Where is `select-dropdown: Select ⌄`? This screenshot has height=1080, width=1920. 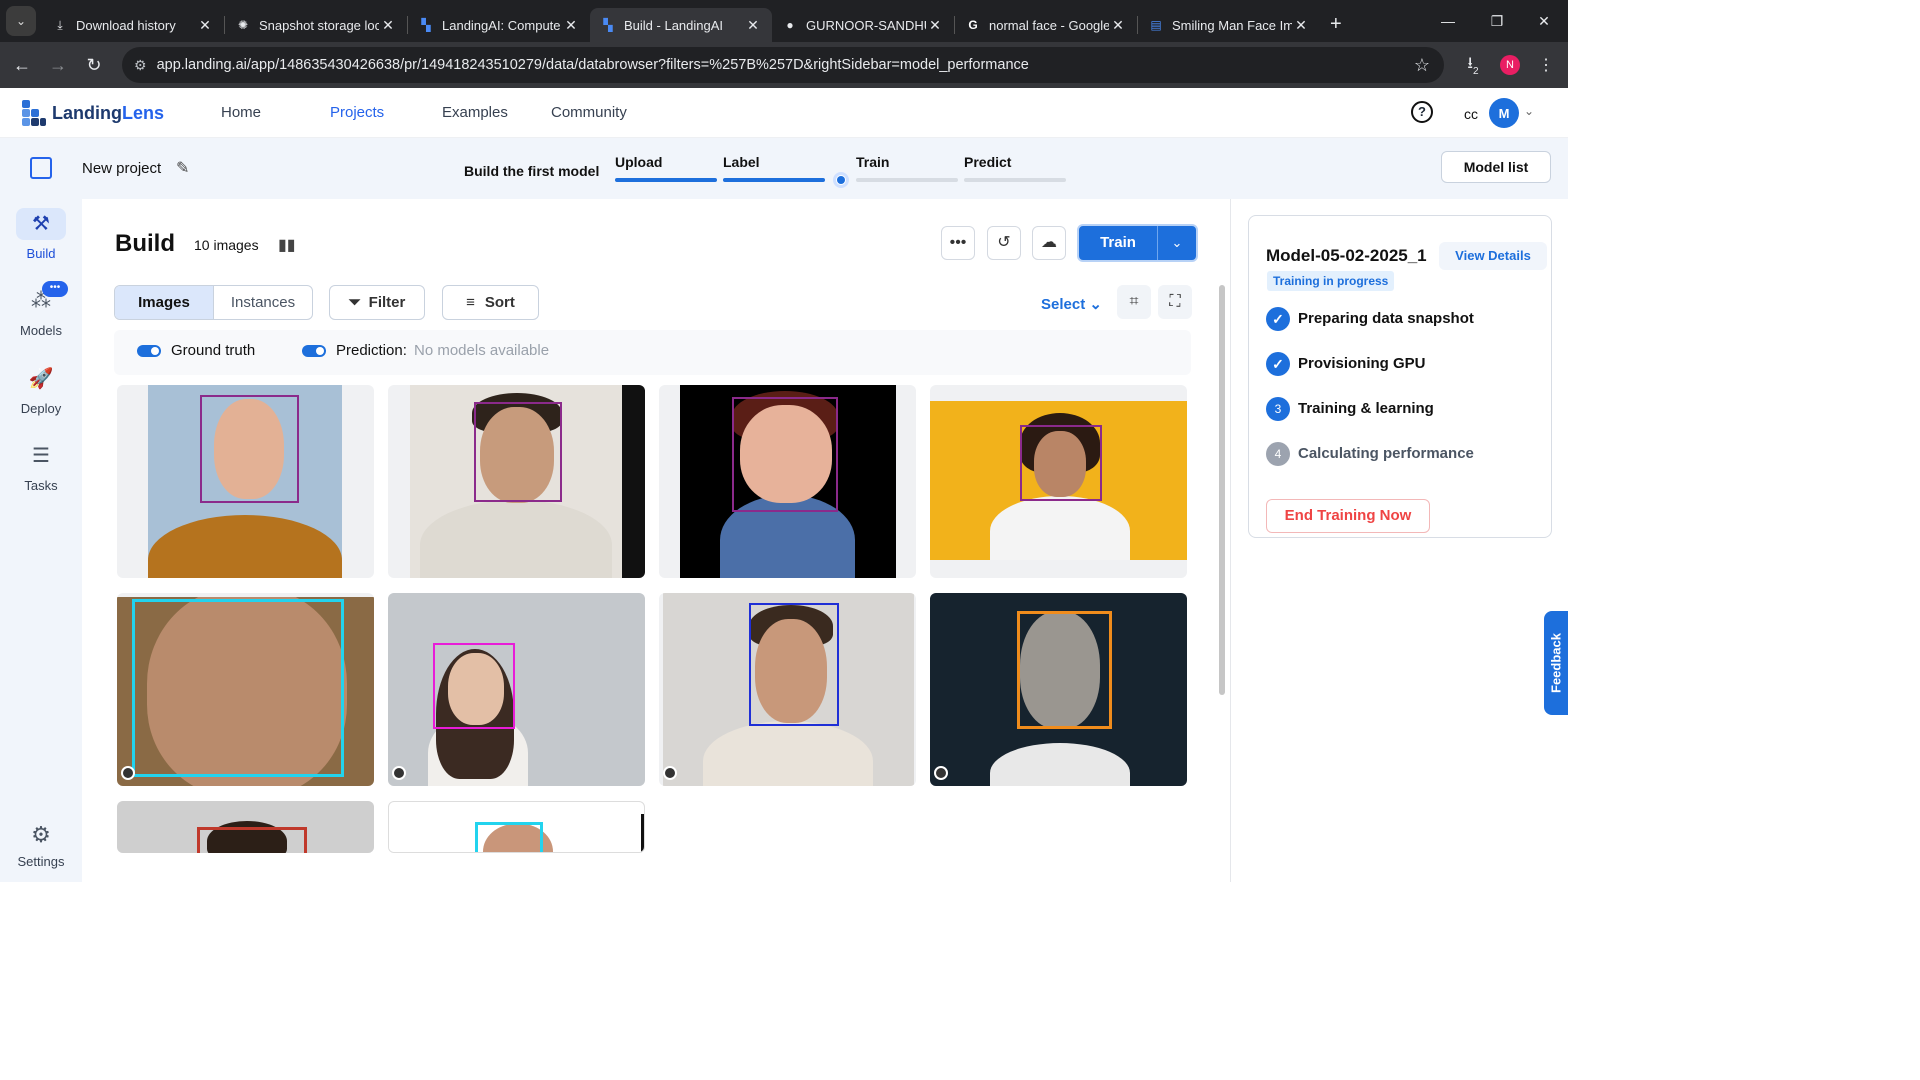 select-dropdown: Select ⌄ is located at coordinates (1071, 304).